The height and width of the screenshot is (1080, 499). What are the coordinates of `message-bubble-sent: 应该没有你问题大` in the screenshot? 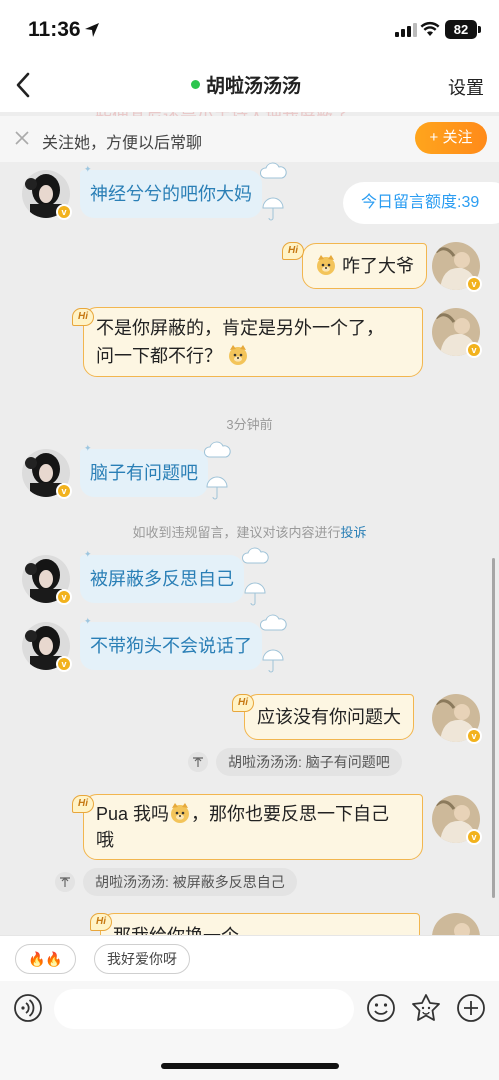 It's located at (329, 717).